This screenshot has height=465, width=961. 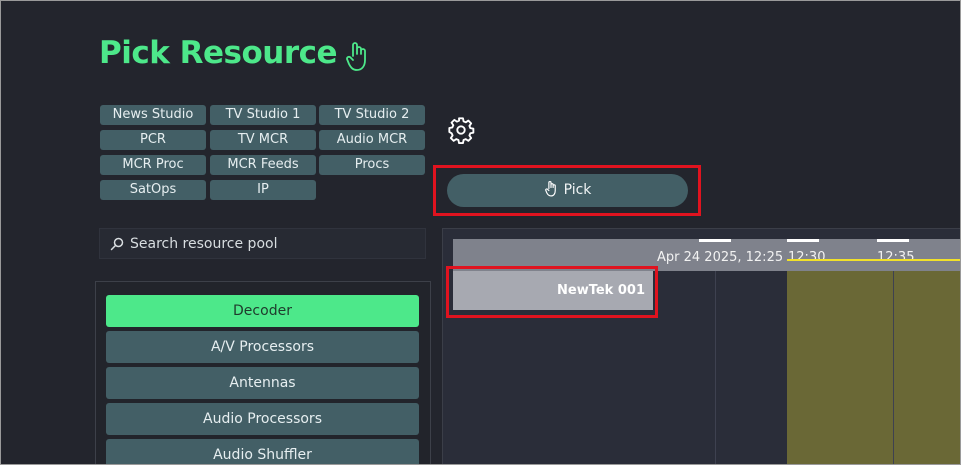 I want to click on category-antennas: Antennas, so click(x=262, y=383).